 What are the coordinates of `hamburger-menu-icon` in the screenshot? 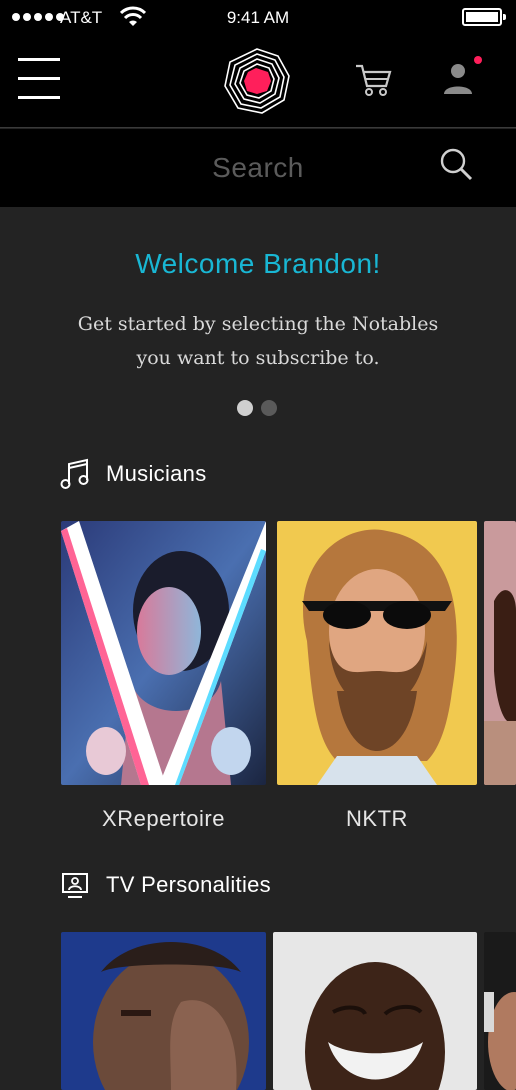 It's located at (39, 80).